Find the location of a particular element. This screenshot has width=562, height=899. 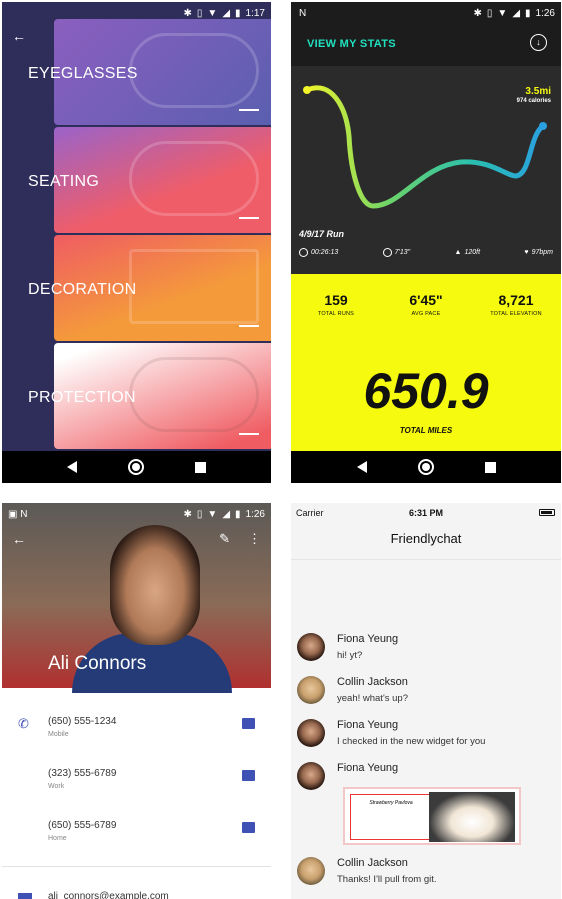

run-stats-row: 00:26:13 7'13" ▲ 120ft ♥ 97bpm is located at coordinates (426, 252).